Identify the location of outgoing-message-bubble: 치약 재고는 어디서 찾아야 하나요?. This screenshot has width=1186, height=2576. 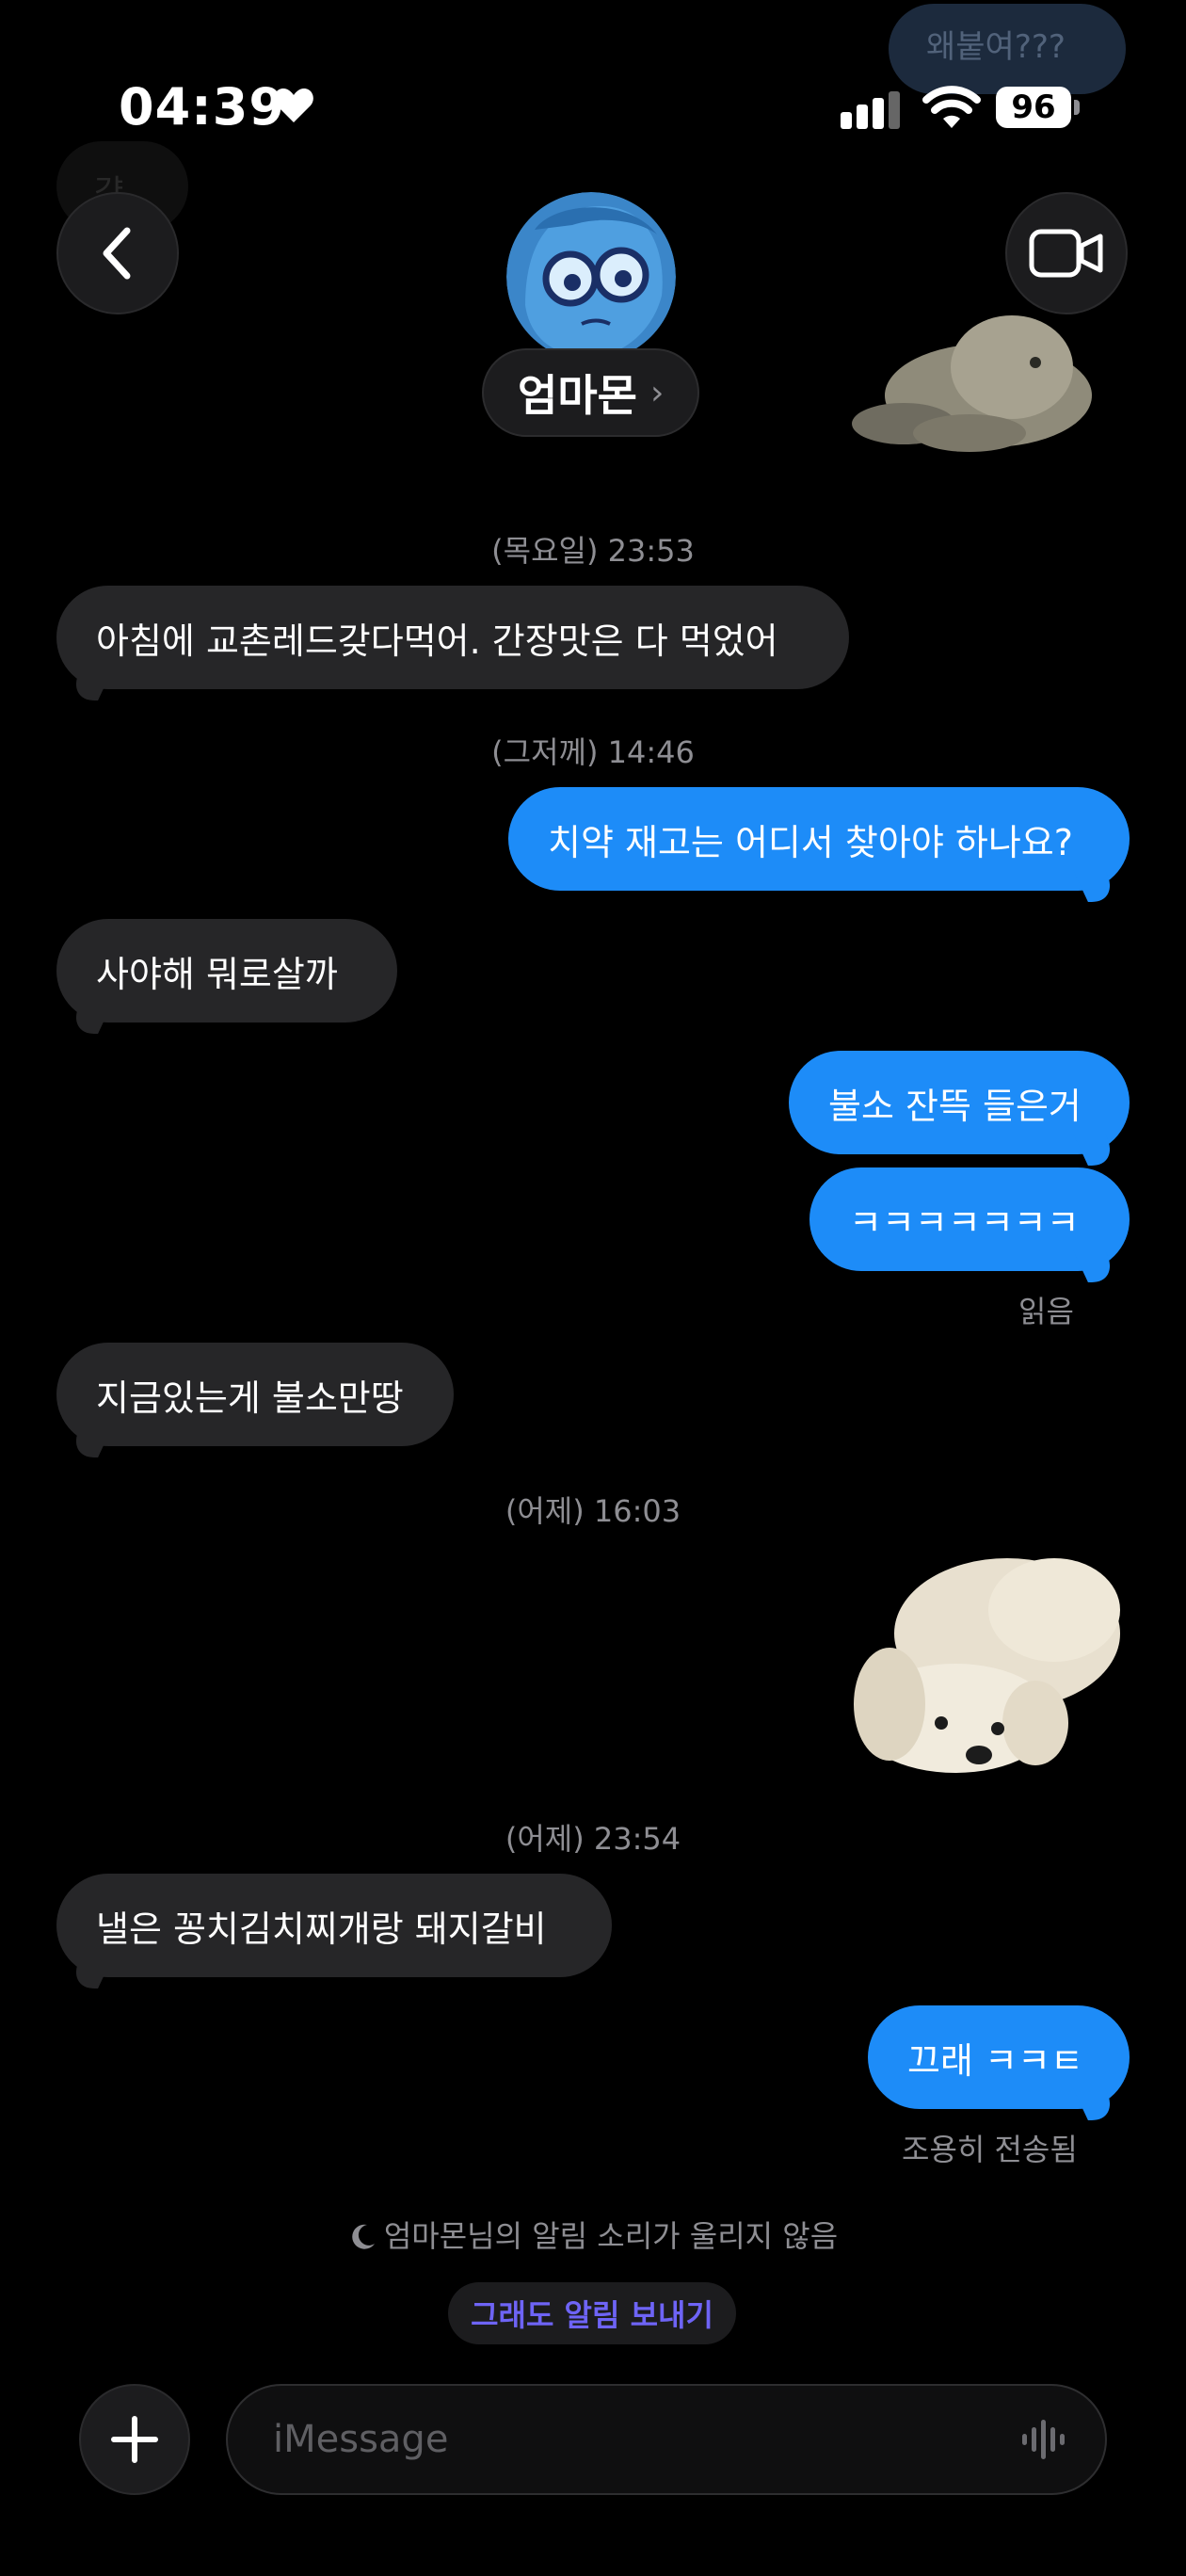
(819, 839).